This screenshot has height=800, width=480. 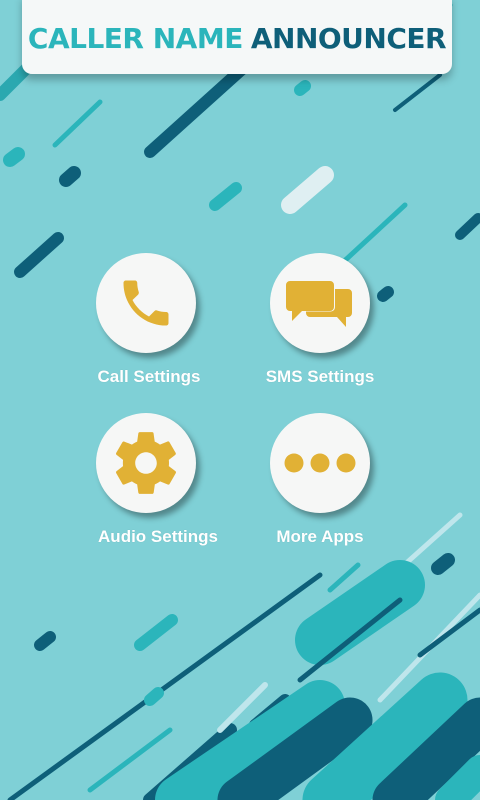 I want to click on audio-settings-circle, so click(x=146, y=463).